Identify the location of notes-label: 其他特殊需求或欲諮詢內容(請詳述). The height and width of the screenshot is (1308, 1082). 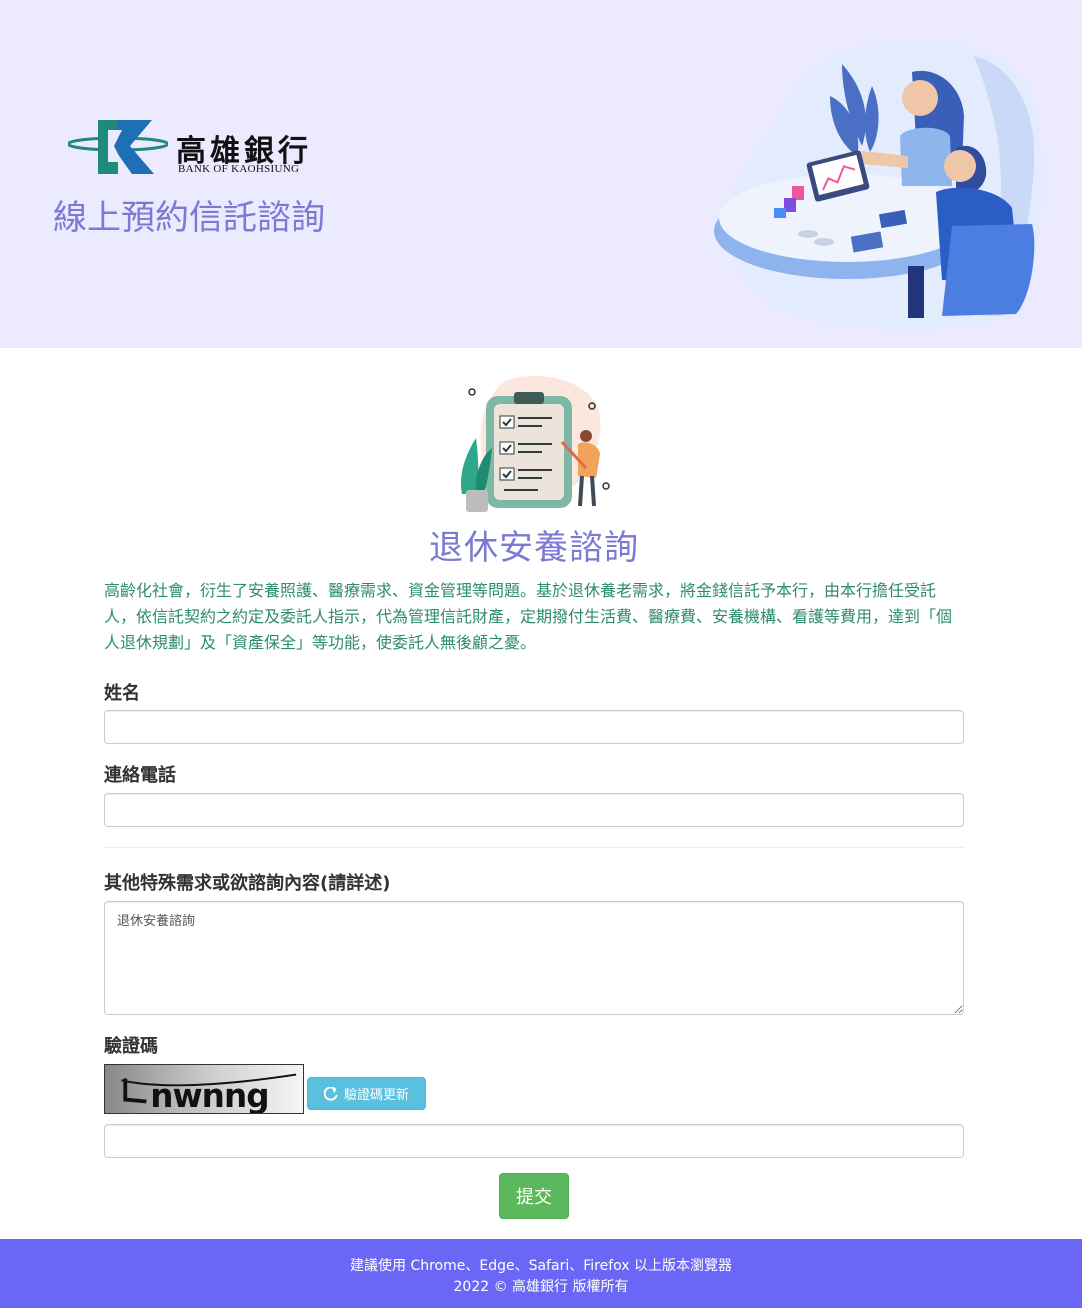
(247, 883).